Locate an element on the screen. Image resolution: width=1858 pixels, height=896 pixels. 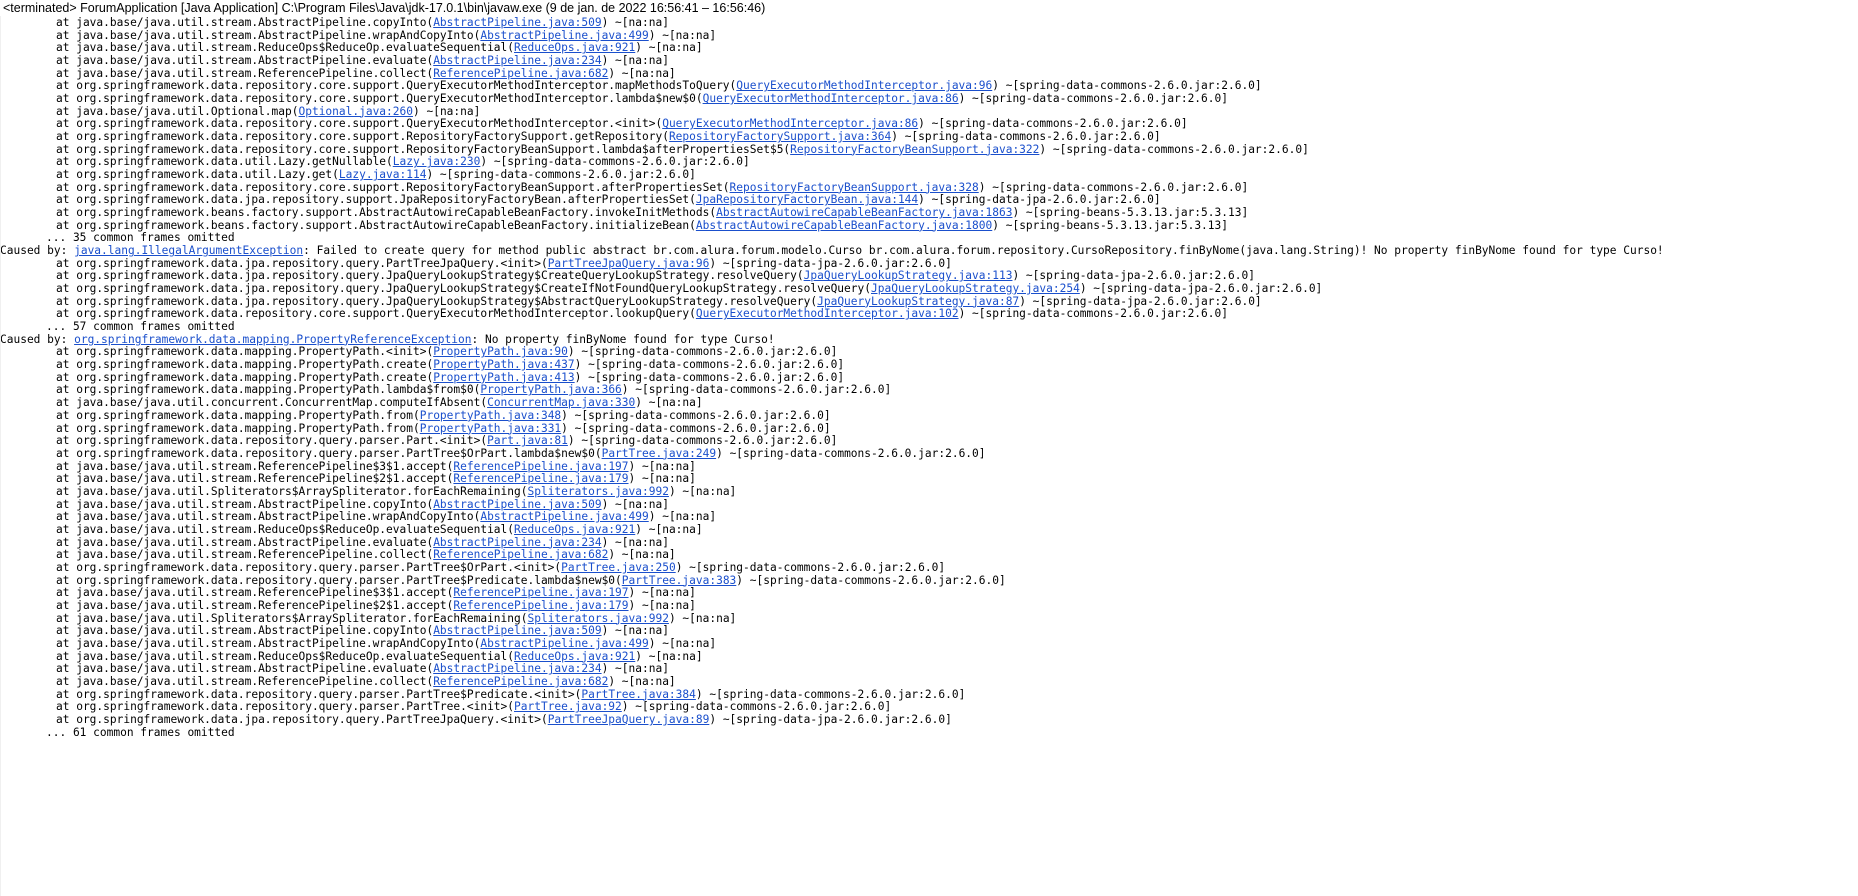
source-location-link: PartTree.java:249 is located at coordinates (659, 454).